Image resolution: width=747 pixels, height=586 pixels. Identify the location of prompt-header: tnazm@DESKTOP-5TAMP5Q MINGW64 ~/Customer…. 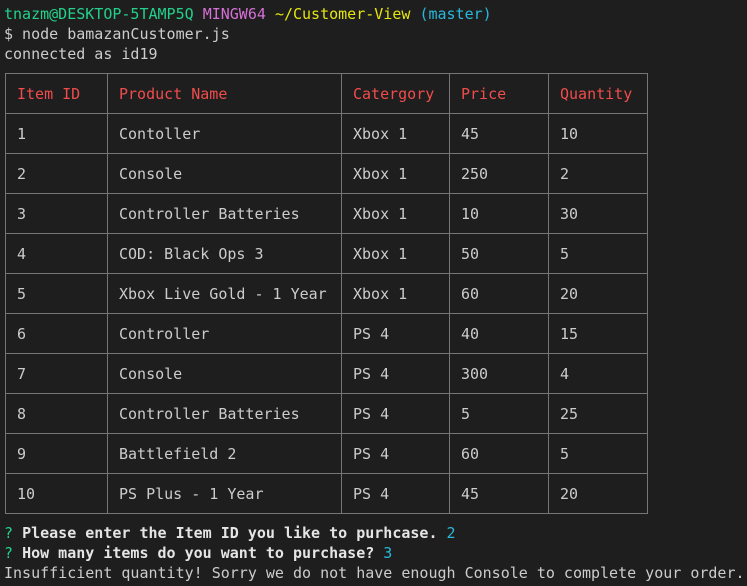
(375, 14).